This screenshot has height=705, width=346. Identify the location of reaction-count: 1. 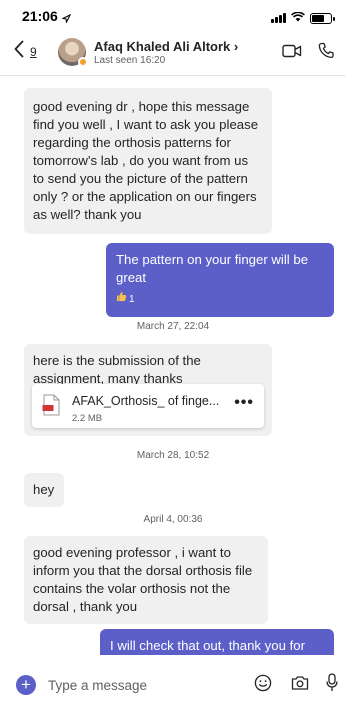
(132, 299).